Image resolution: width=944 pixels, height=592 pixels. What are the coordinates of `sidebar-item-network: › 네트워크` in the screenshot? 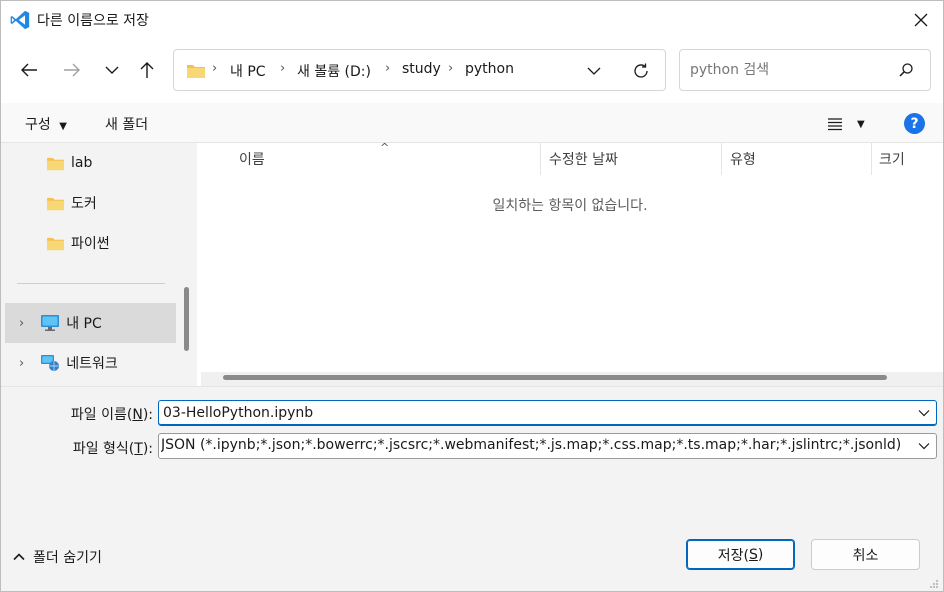 It's located at (90, 363).